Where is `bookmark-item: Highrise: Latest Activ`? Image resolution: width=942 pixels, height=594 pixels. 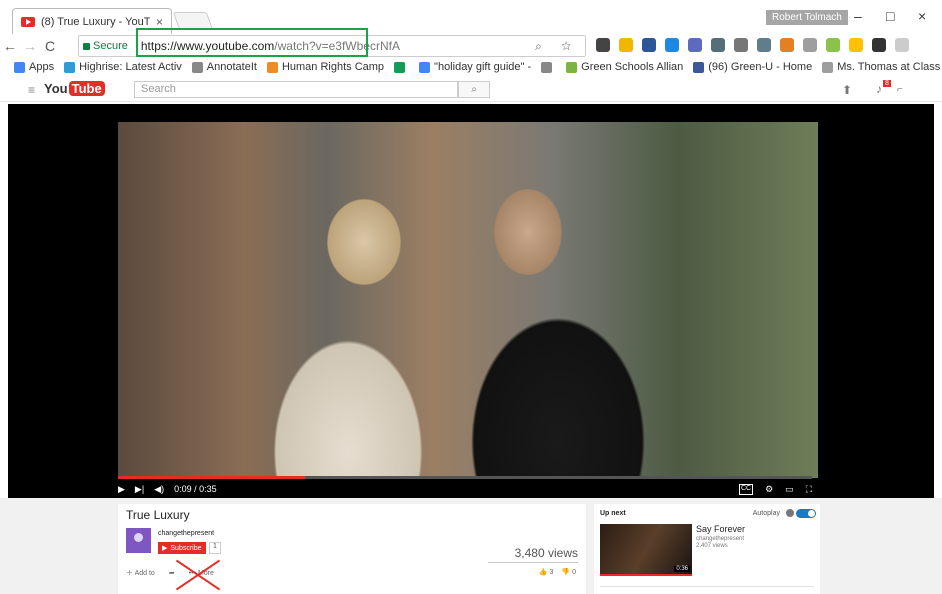 bookmark-item: Highrise: Latest Activ is located at coordinates (123, 67).